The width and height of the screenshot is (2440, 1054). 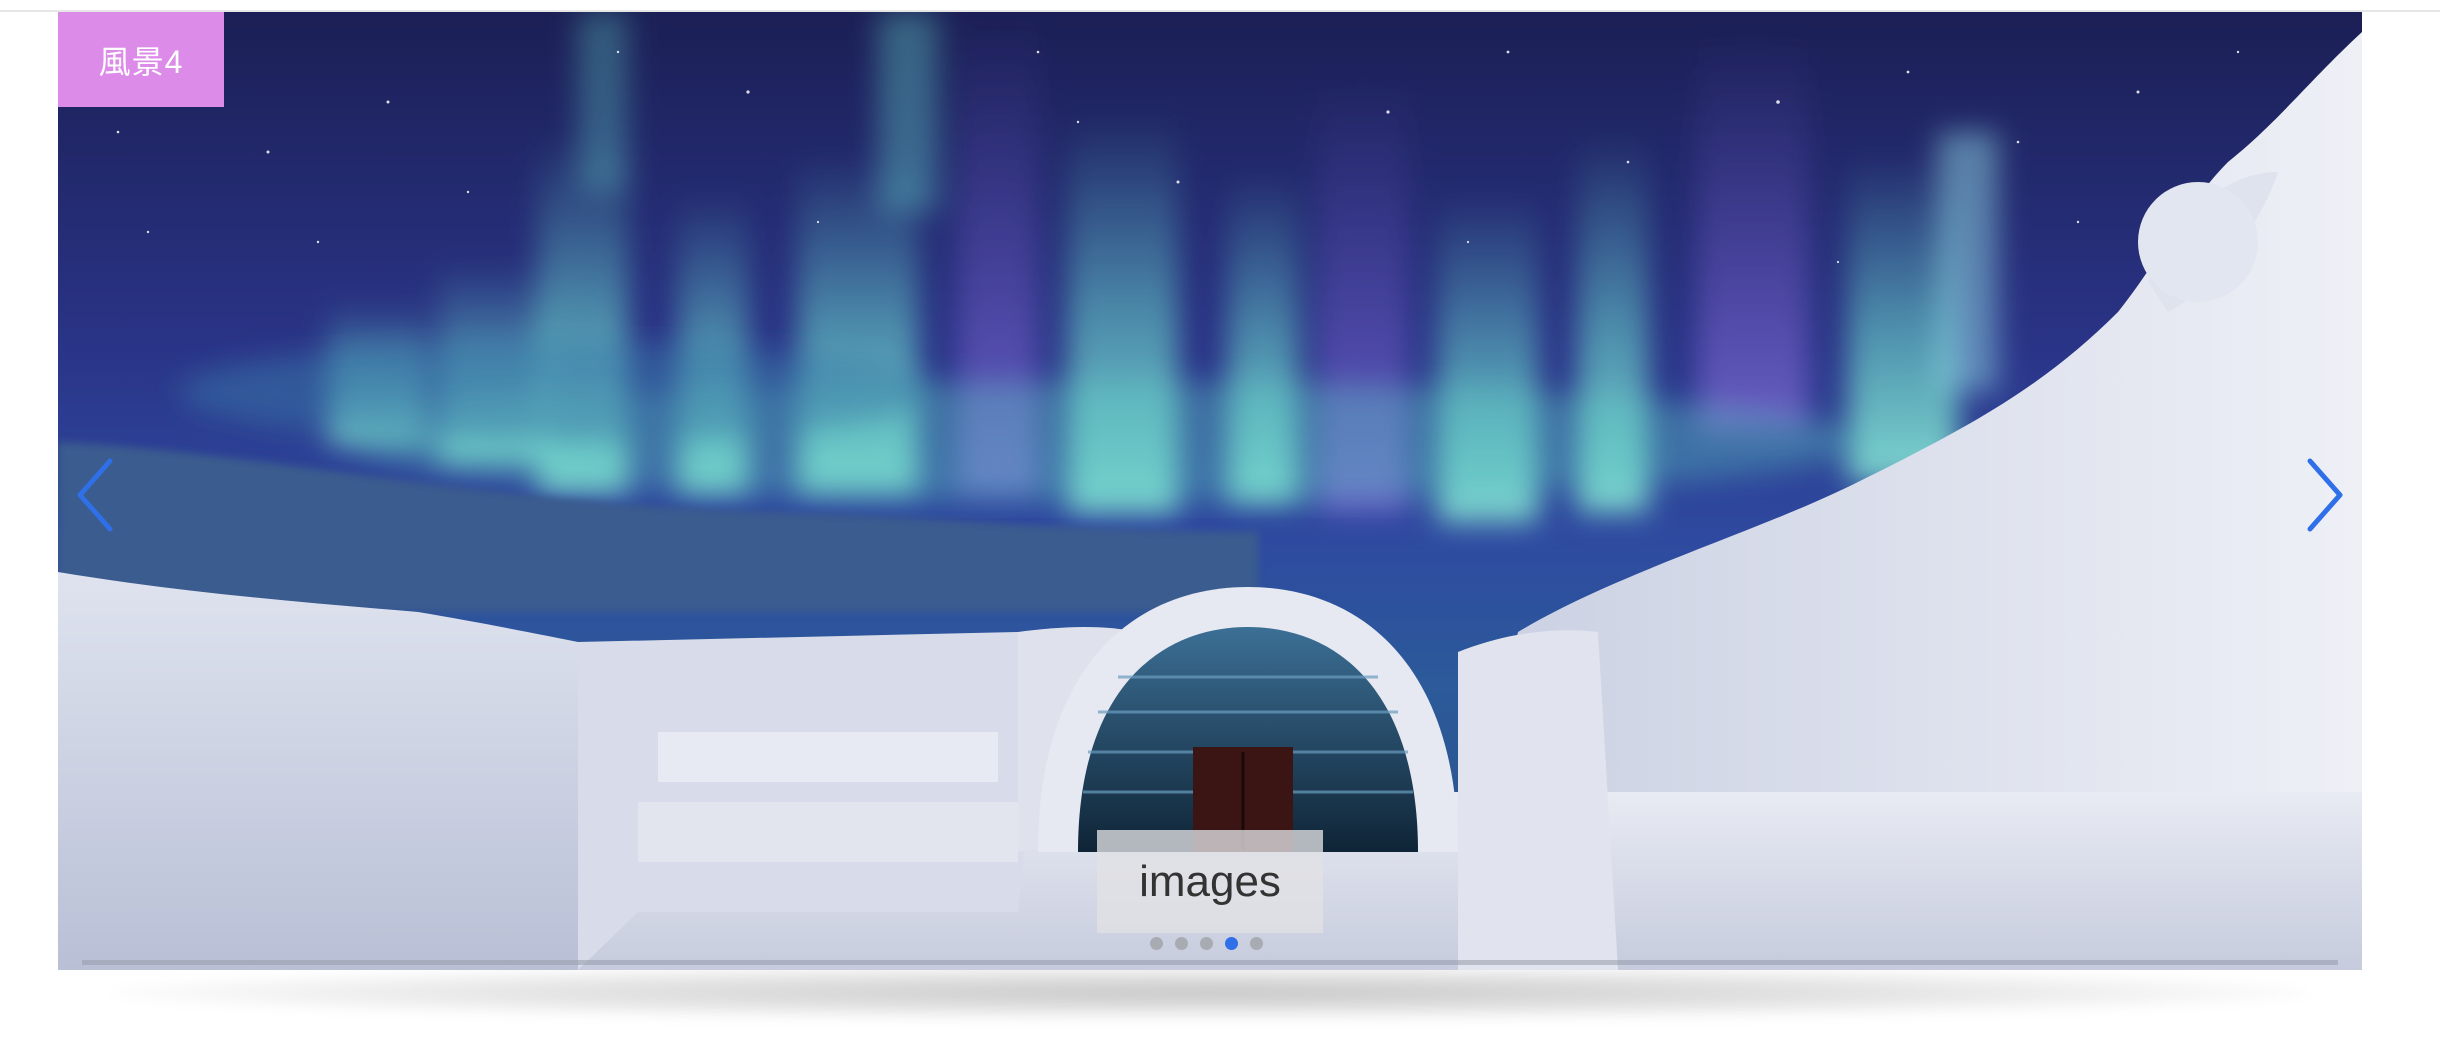 What do you see at coordinates (1210, 962) in the screenshot?
I see `autoplay-progress-bar` at bounding box center [1210, 962].